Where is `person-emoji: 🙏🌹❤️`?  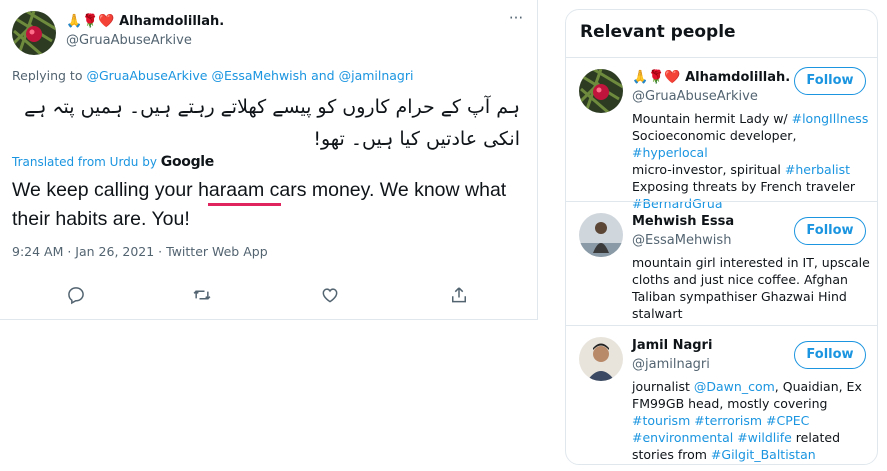
person-emoji: 🙏🌹❤️ is located at coordinates (656, 77).